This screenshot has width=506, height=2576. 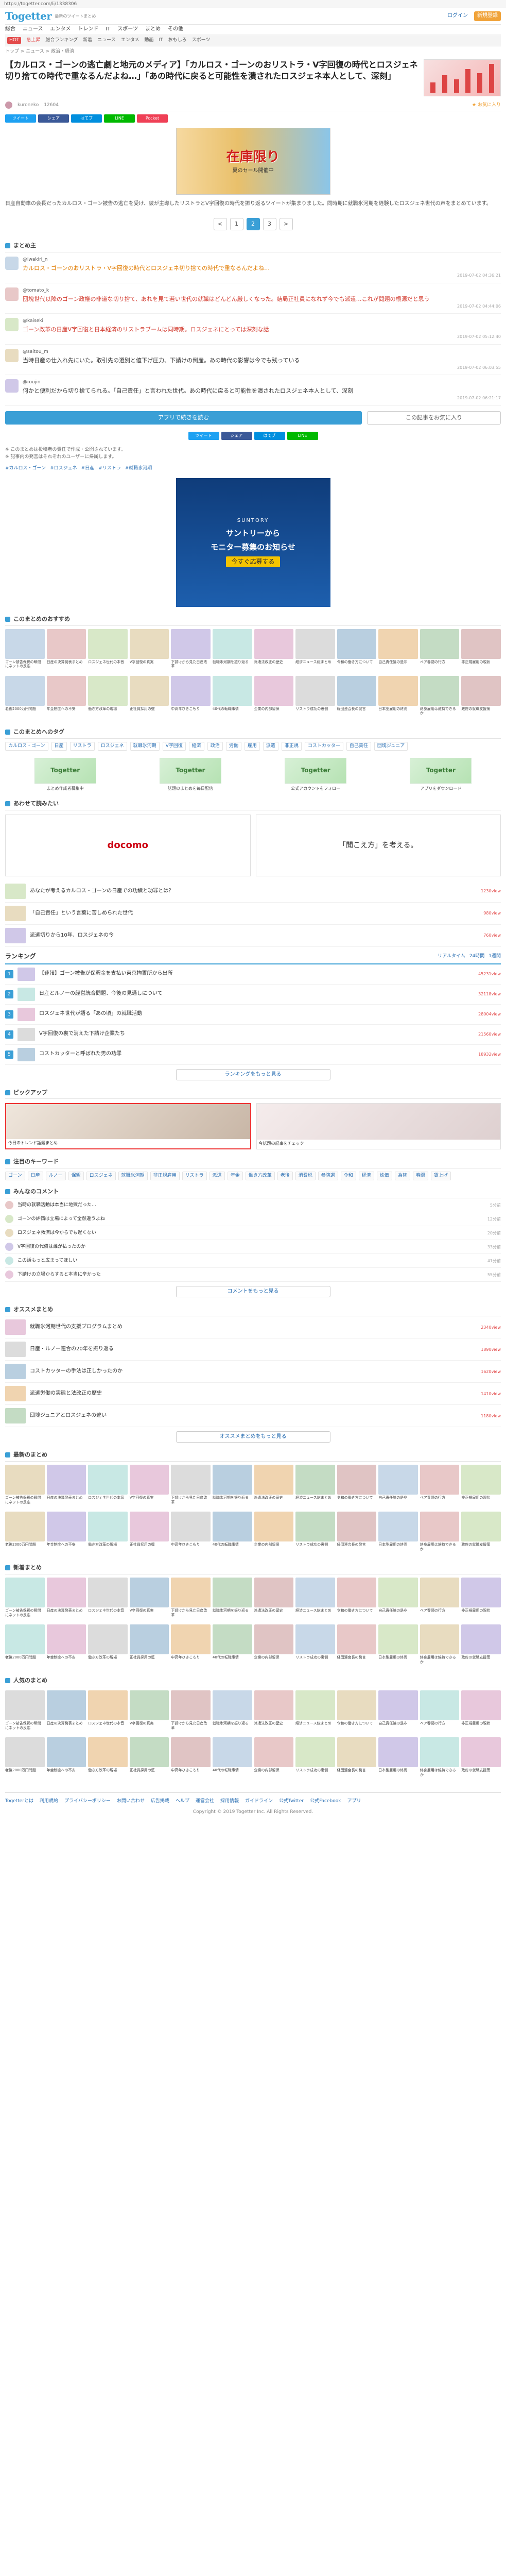 What do you see at coordinates (191, 1646) in the screenshot?
I see `article-card: 中高年ひきこもり` at bounding box center [191, 1646].